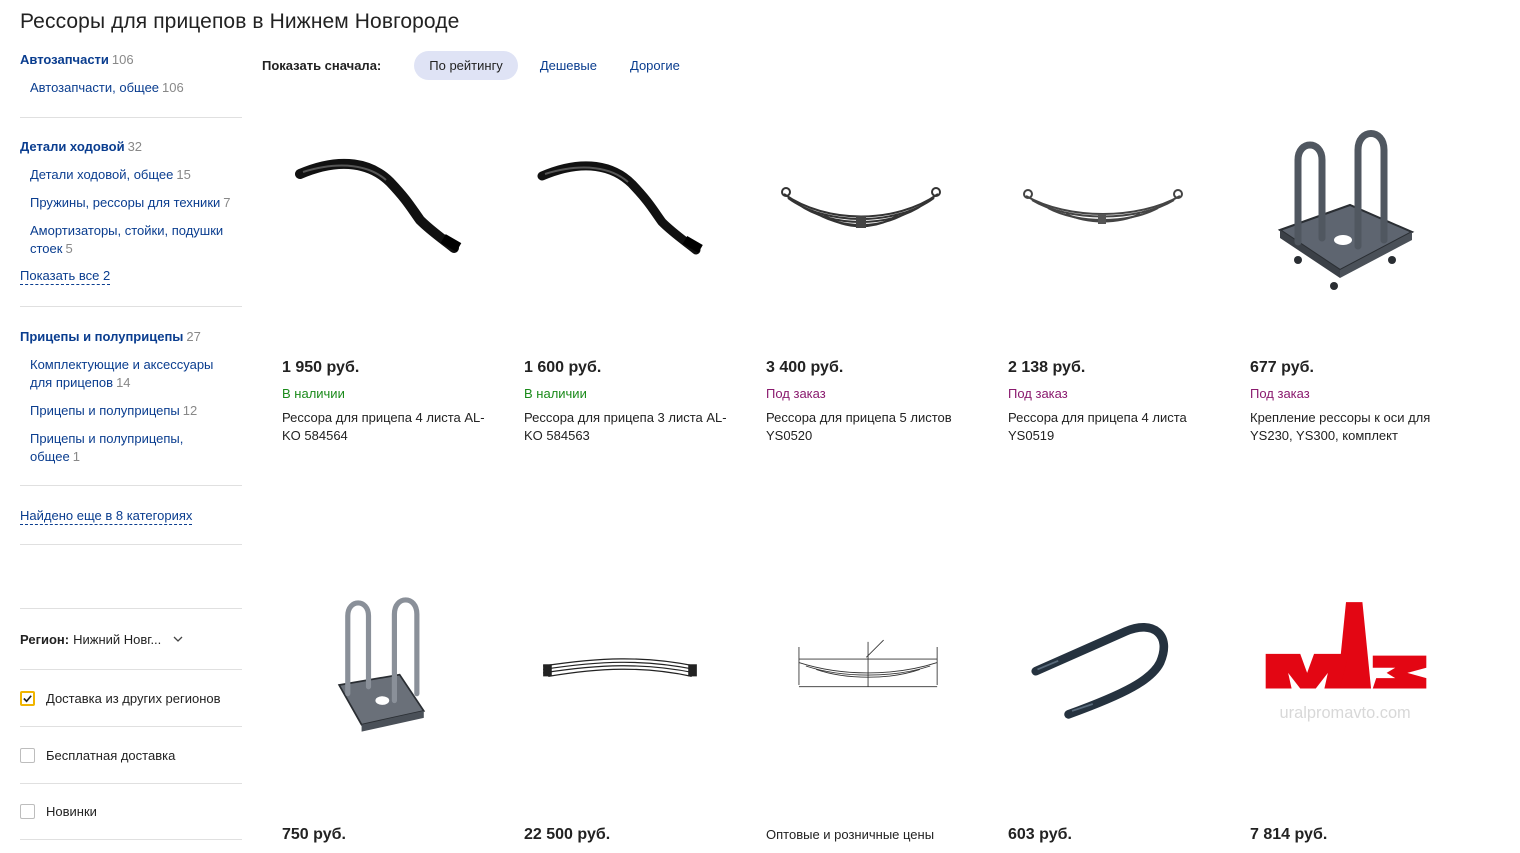  I want to click on sort-by-rating-button: По рейтингу, so click(466, 65).